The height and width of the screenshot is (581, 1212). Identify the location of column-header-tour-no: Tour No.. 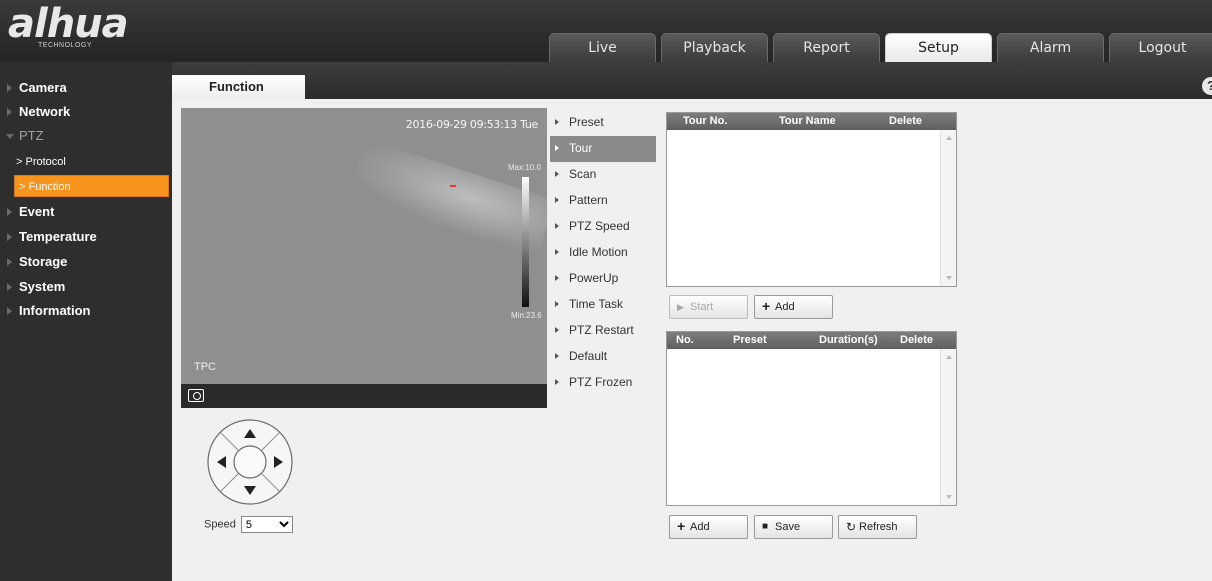
(705, 121).